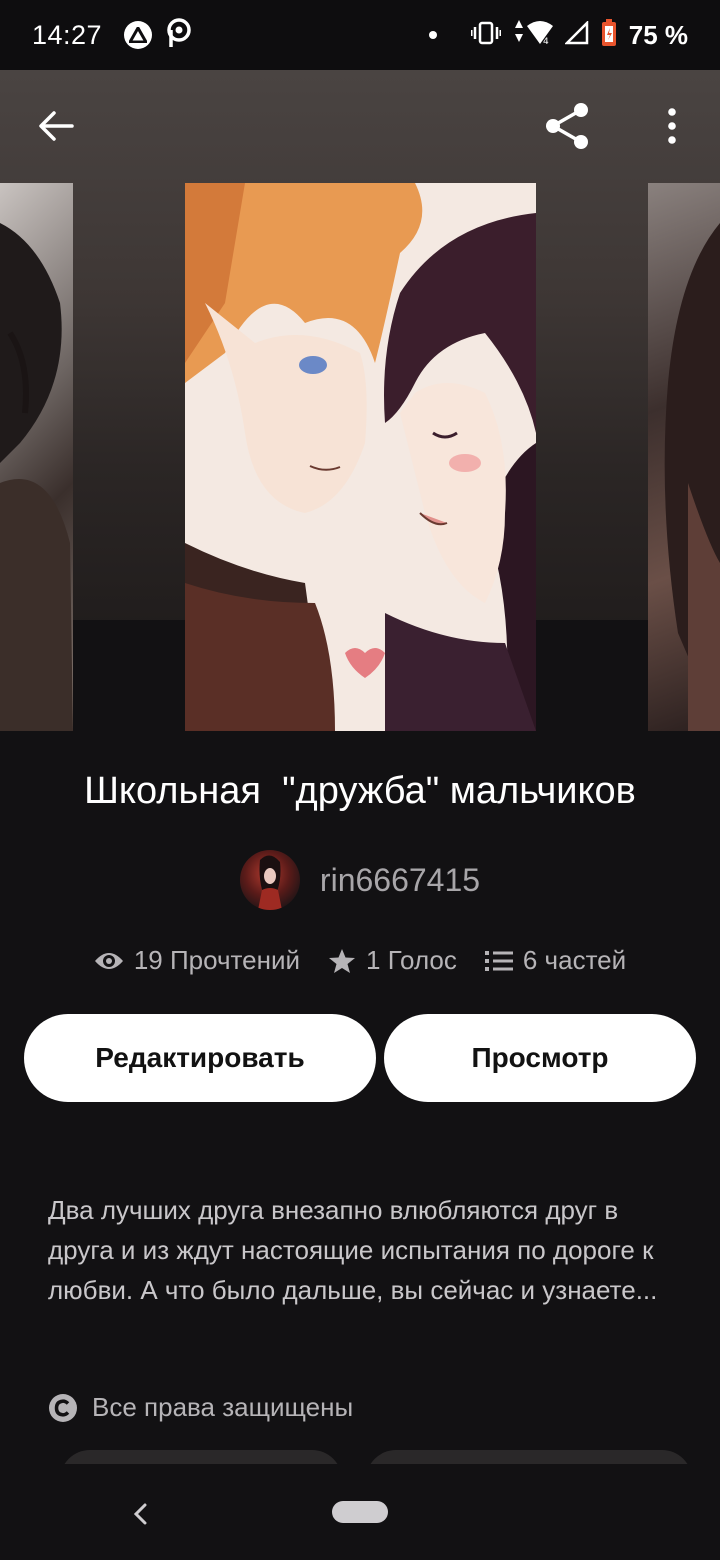 The height and width of the screenshot is (1560, 720). Describe the element at coordinates (200, 1058) in the screenshot. I see `edit-button: Редактировать` at that location.